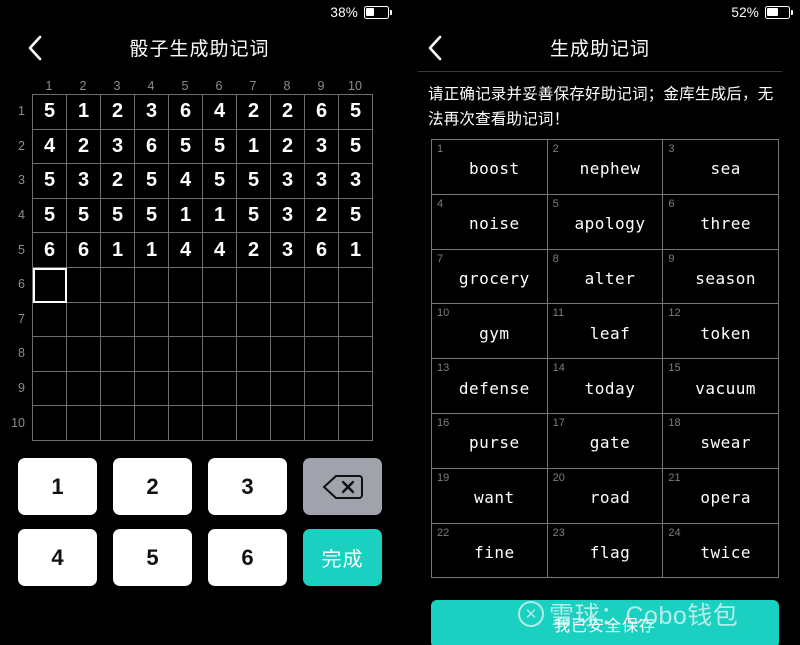  I want to click on backspace-button, so click(342, 486).